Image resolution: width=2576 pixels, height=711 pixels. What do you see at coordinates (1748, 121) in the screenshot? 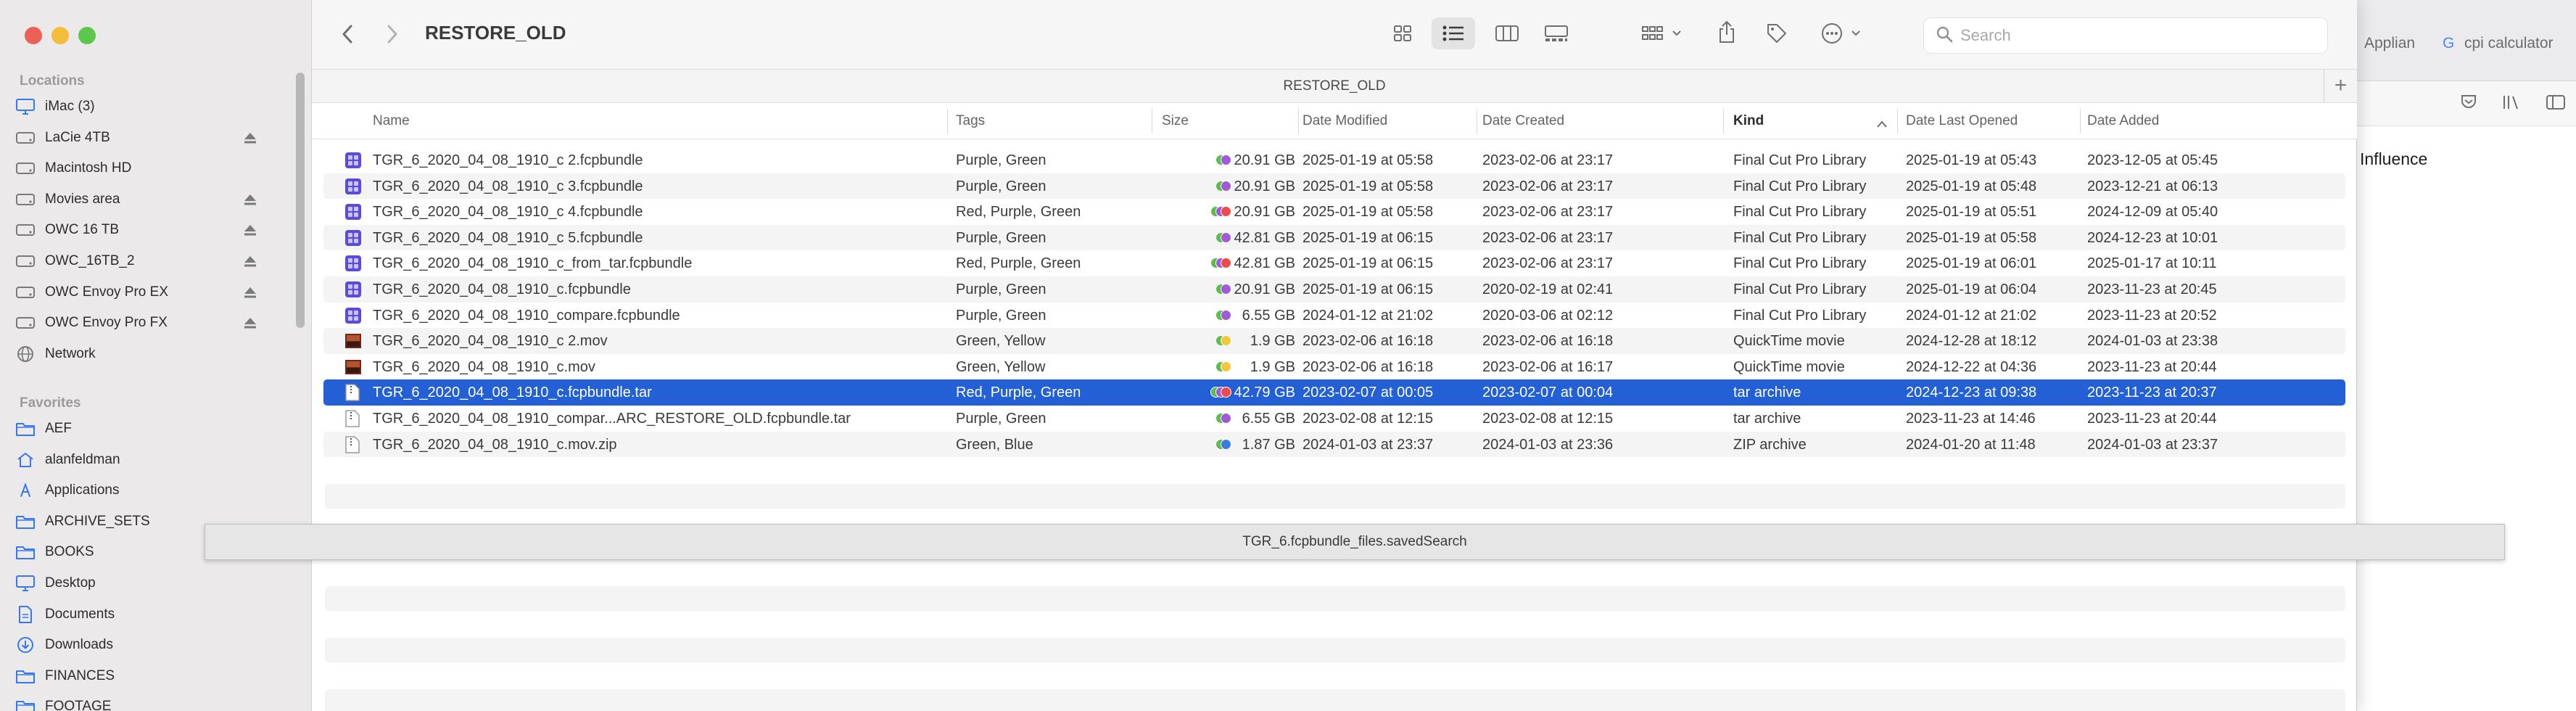
I see `column-header-kind: Kind` at bounding box center [1748, 121].